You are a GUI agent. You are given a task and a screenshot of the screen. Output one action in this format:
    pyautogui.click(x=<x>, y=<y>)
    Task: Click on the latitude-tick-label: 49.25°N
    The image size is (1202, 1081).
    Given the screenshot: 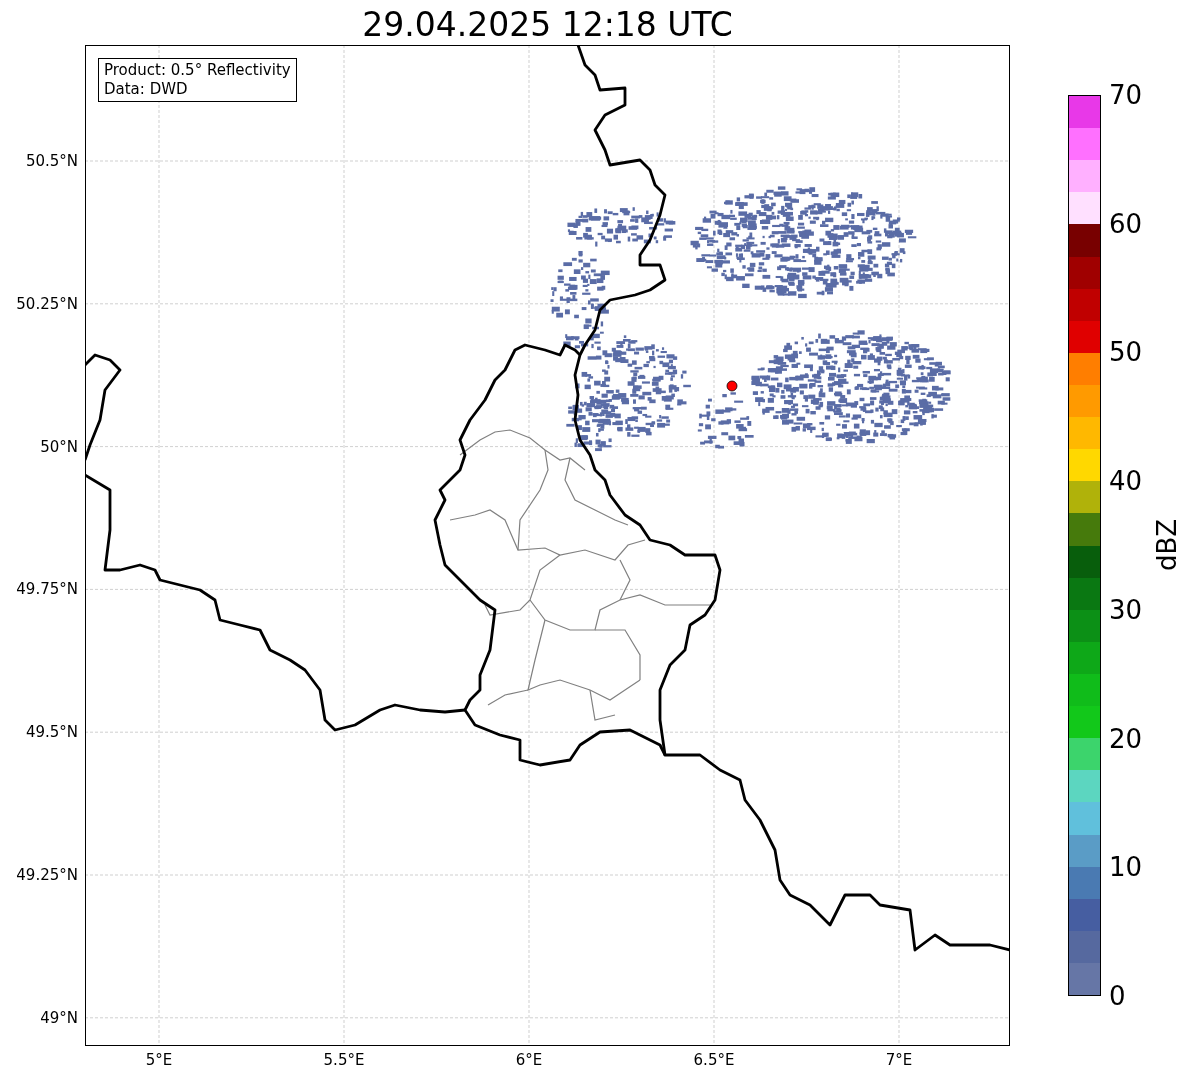 What is the action you would take?
    pyautogui.click(x=47, y=875)
    